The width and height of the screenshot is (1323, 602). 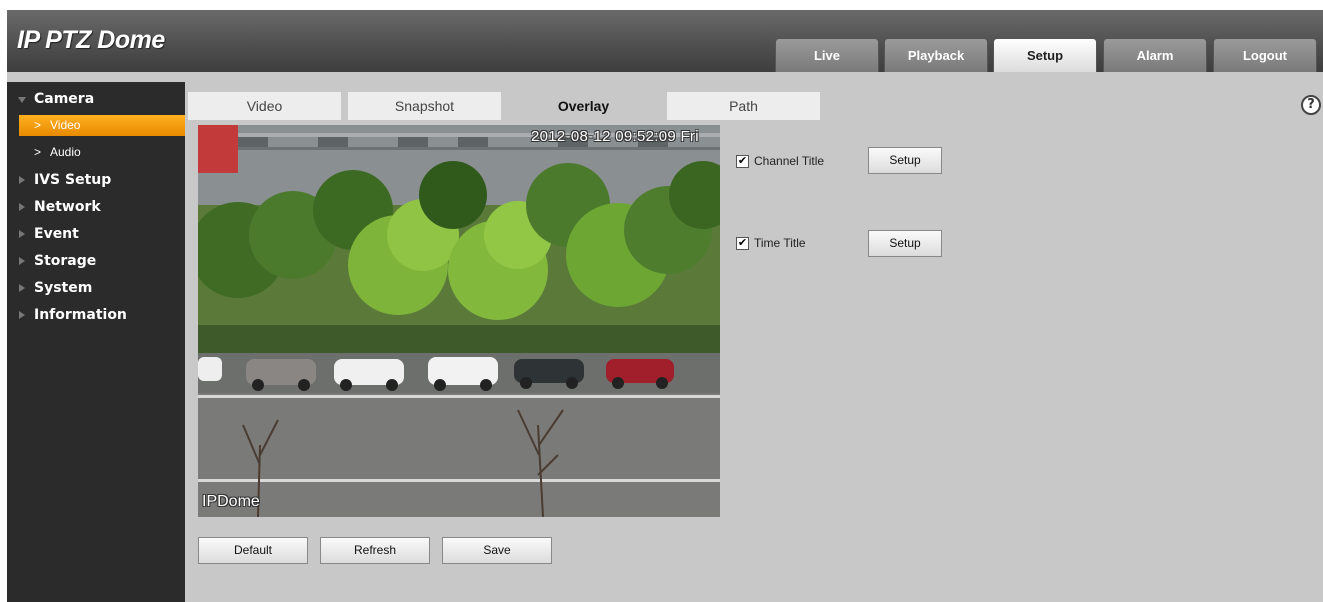 What do you see at coordinates (827, 55) in the screenshot?
I see `nav-live-button: Live` at bounding box center [827, 55].